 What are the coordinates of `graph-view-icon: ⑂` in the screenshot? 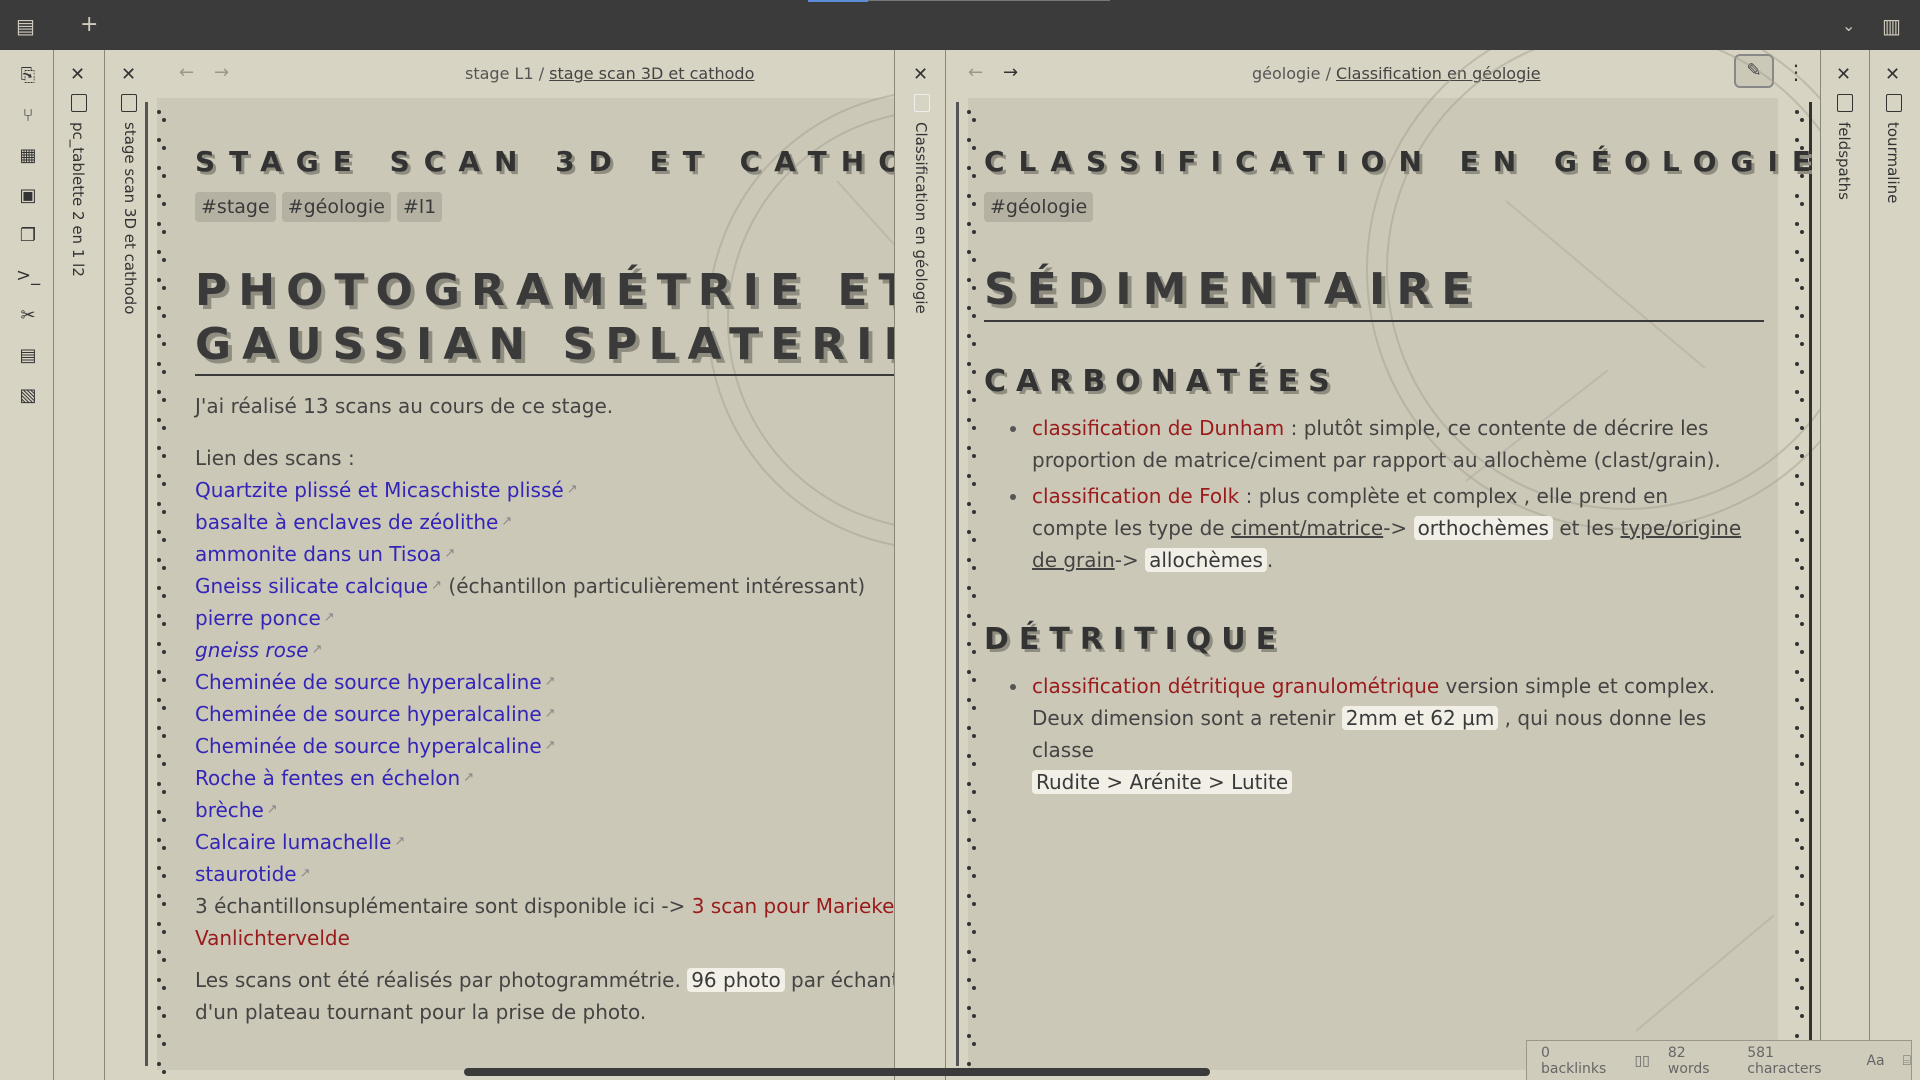 It's located at (28, 116).